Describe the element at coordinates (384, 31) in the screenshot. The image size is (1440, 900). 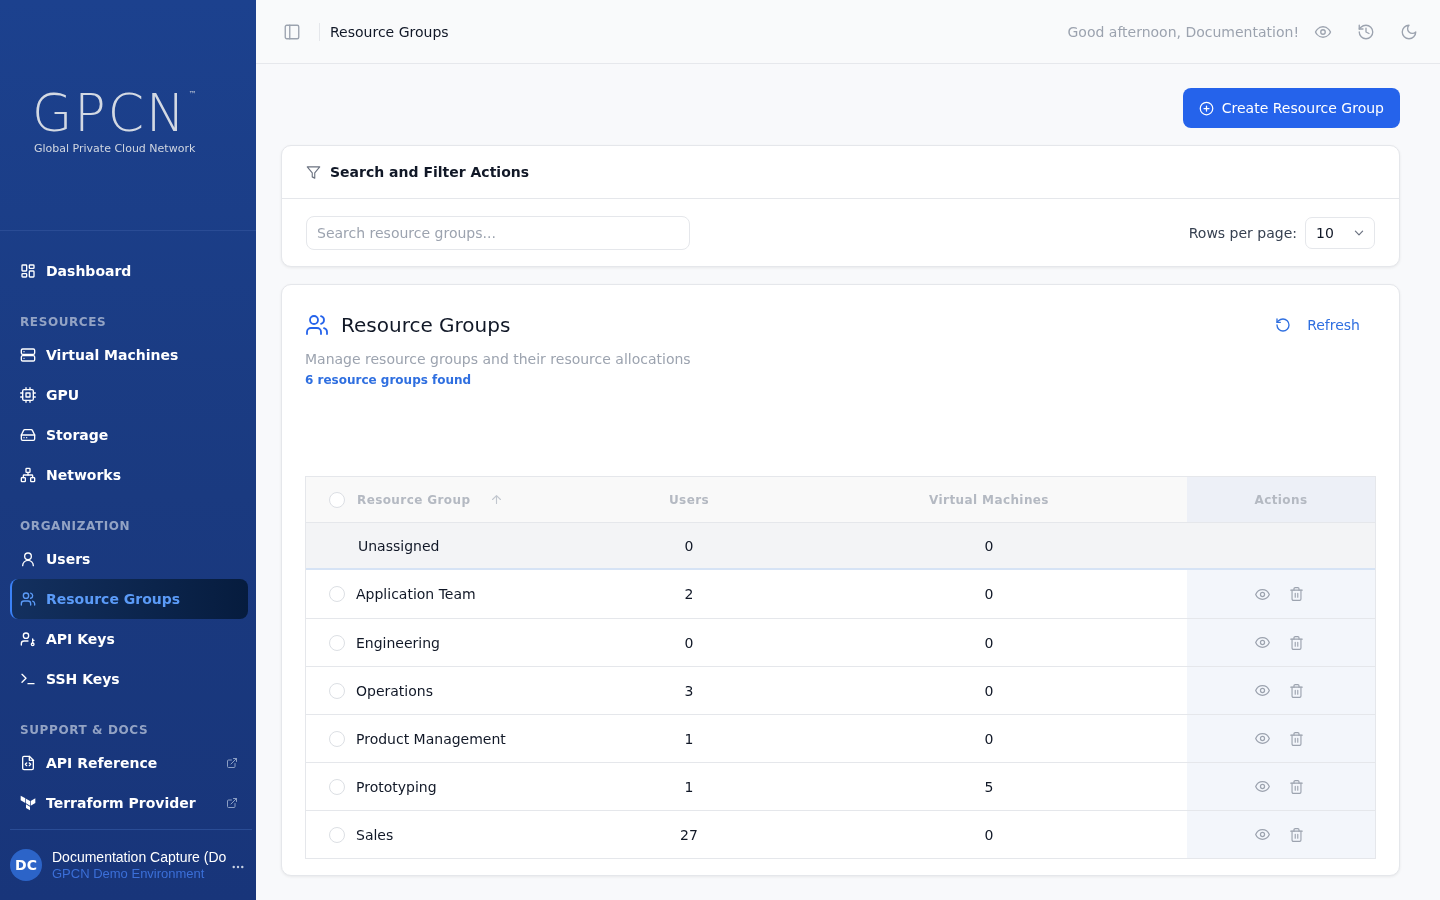
I see `page-title: Resource Groups` at that location.